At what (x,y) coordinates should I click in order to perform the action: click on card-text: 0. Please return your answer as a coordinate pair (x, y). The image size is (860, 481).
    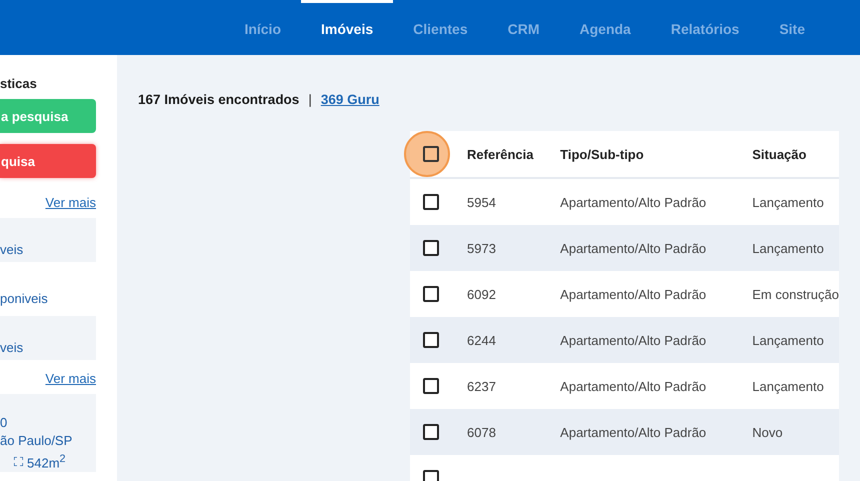
    Looking at the image, I should click on (4, 423).